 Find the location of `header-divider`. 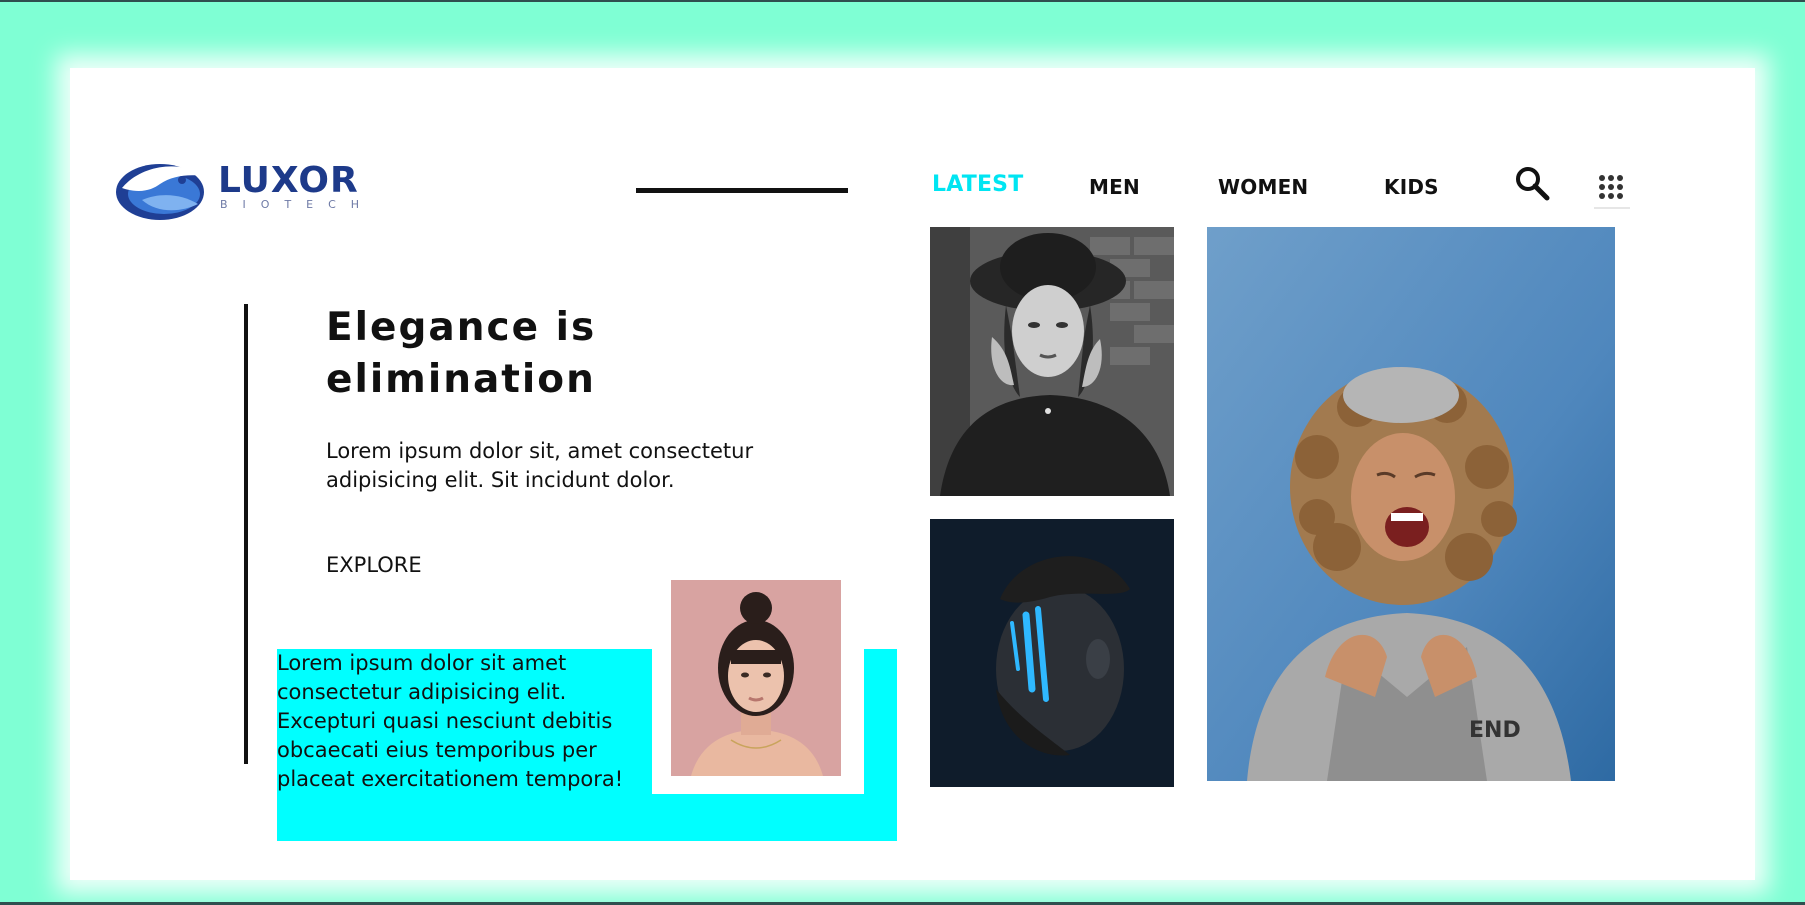

header-divider is located at coordinates (742, 190).